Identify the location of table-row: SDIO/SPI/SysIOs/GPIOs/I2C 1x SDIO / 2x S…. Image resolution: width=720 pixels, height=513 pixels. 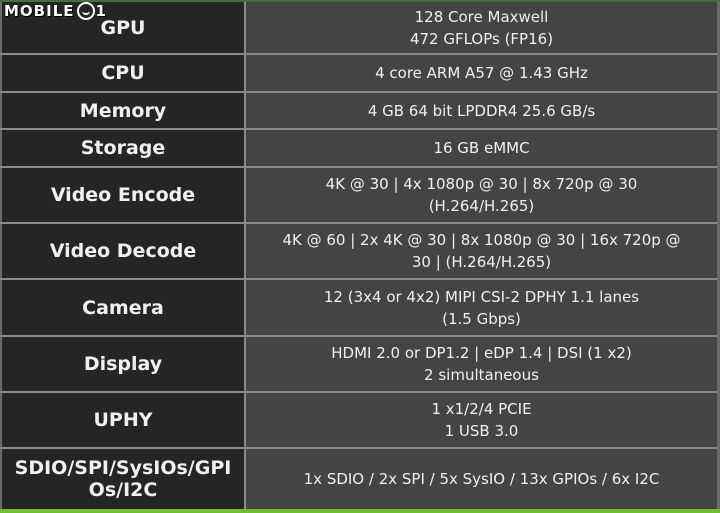
(360, 478).